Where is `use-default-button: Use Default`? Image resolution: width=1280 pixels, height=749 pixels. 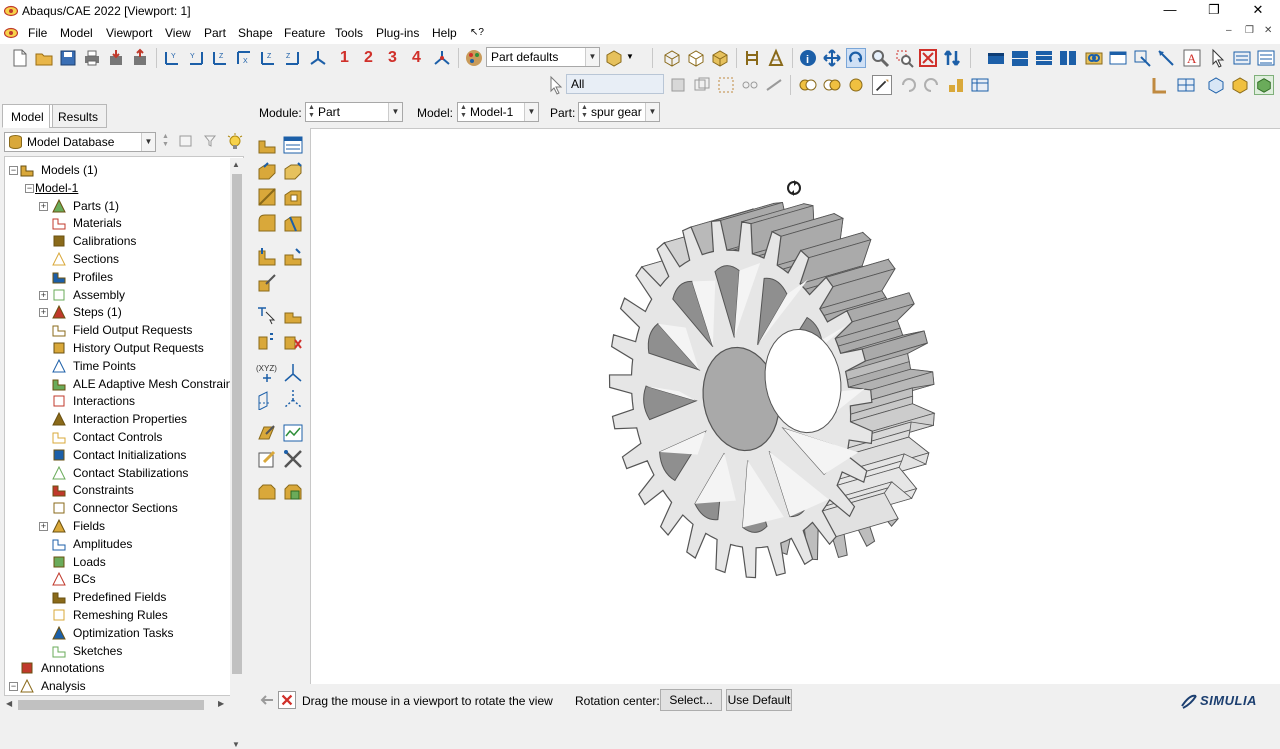
use-default-button: Use Default is located at coordinates (759, 700).